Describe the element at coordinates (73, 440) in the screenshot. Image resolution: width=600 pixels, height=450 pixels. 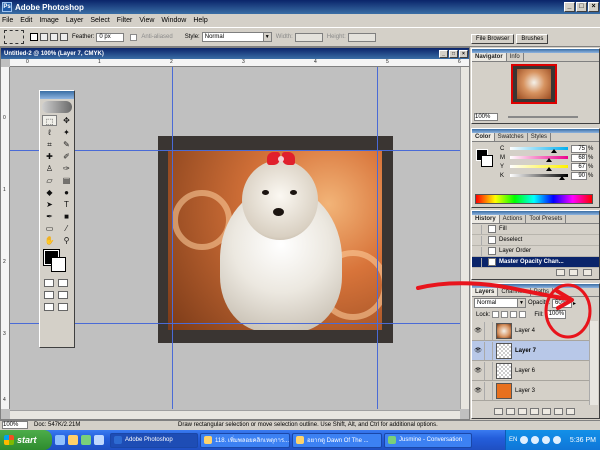
I see `quick-launch-folder-icon` at that location.